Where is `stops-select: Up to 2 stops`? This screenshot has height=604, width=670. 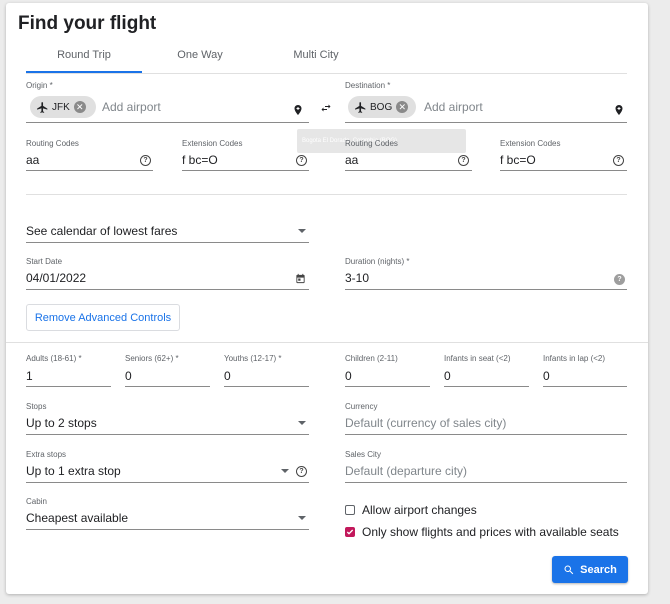
stops-select: Up to 2 stops is located at coordinates (61, 423).